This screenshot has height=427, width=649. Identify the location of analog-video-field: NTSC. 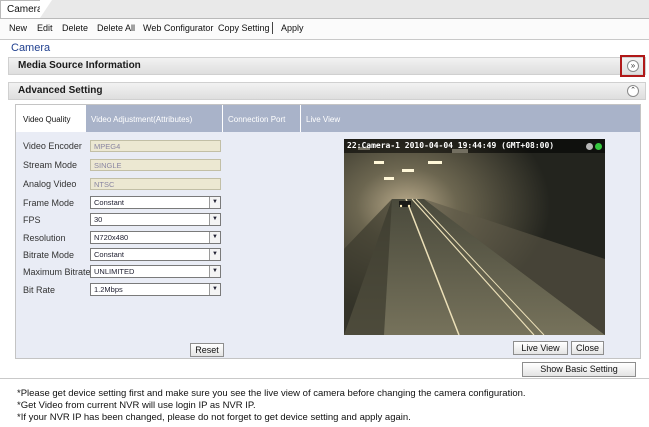
(155, 184).